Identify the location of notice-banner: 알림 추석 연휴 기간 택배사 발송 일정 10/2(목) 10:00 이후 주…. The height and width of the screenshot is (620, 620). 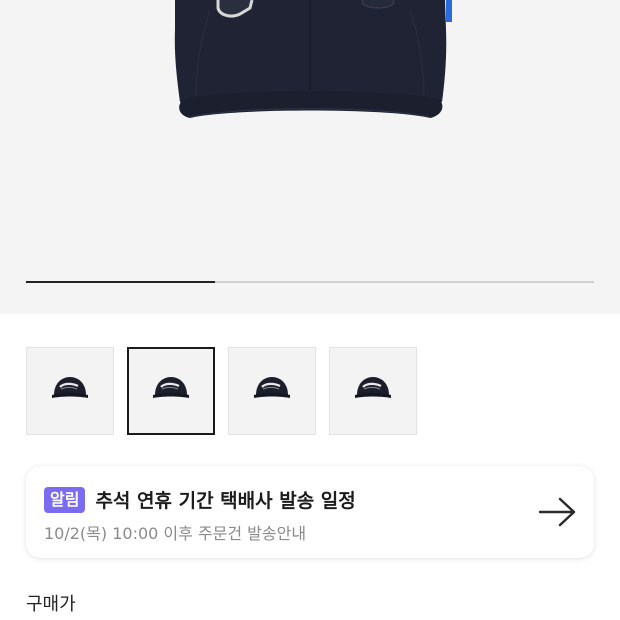
(310, 512).